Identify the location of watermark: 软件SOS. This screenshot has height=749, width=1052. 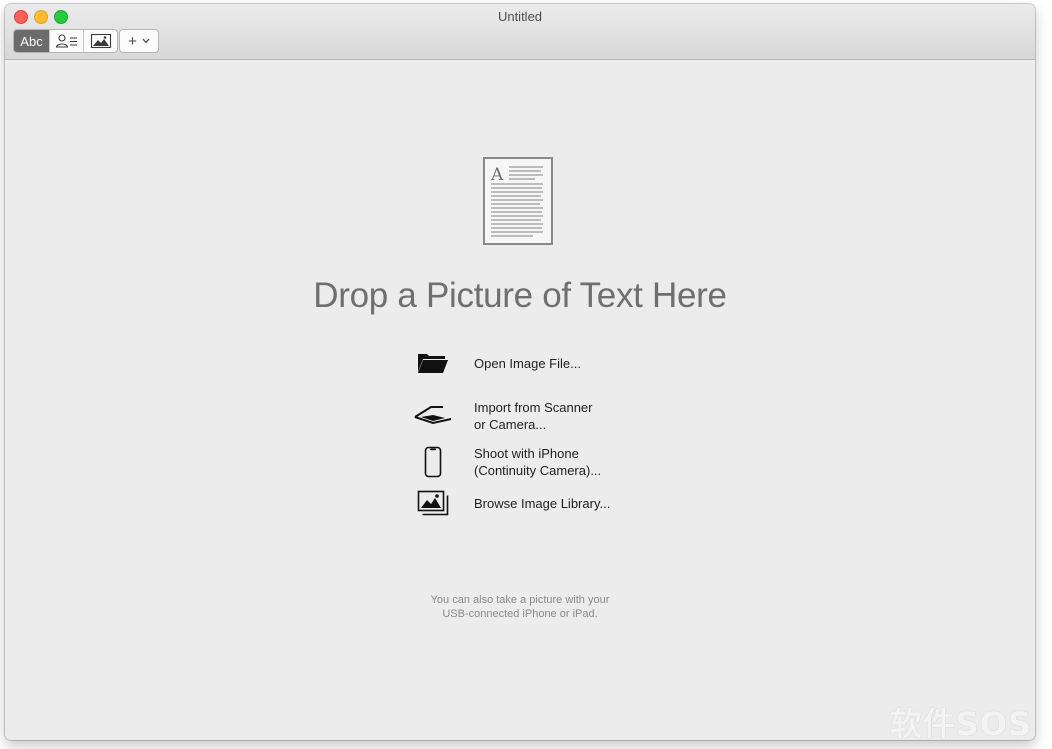
(960, 724).